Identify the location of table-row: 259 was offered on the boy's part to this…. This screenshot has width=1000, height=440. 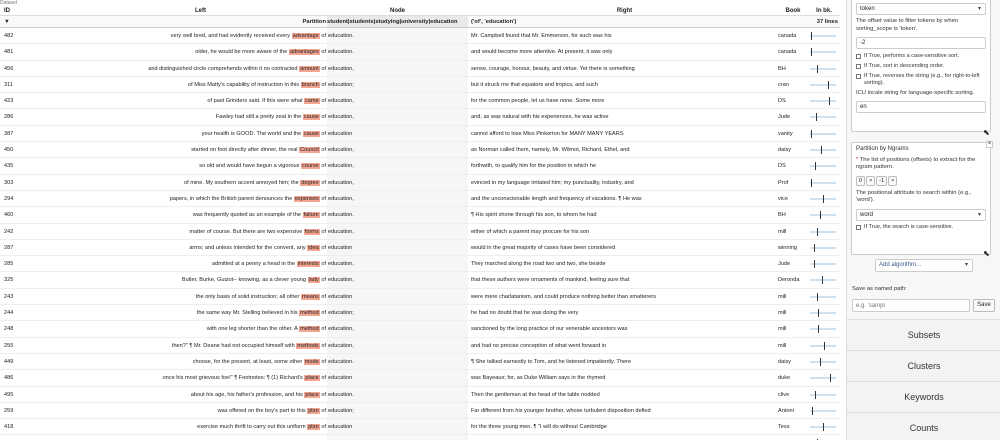
(420, 411).